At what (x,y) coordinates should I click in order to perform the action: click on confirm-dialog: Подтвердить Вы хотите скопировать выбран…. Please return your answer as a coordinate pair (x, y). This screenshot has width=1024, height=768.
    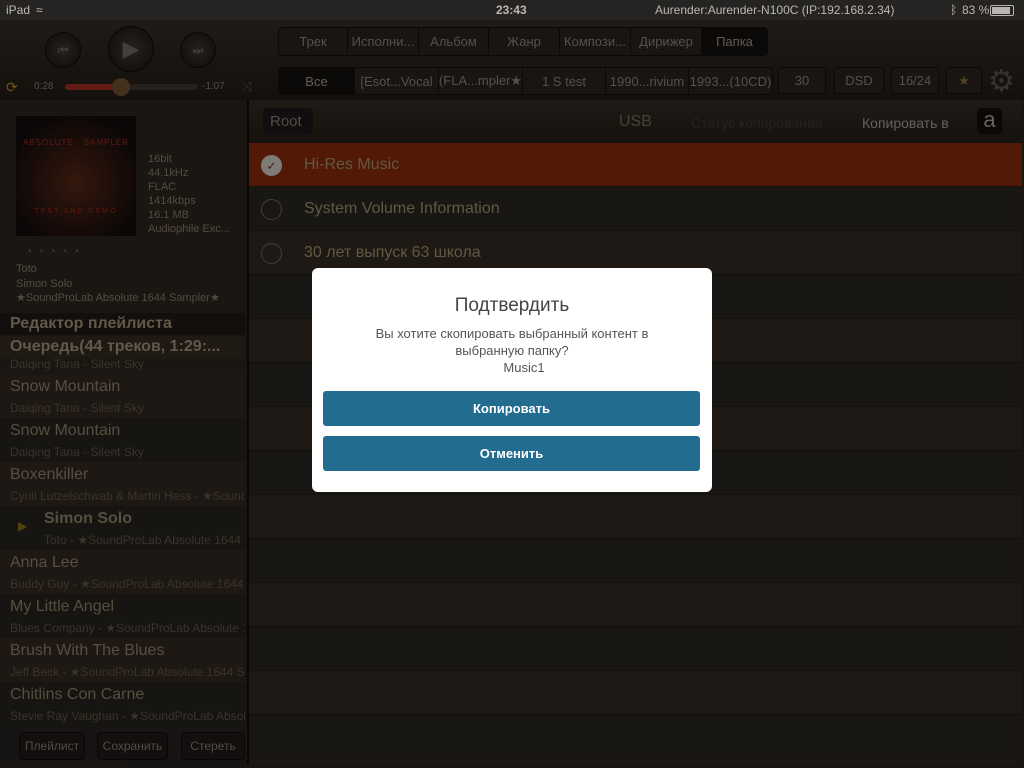
    Looking at the image, I should click on (512, 380).